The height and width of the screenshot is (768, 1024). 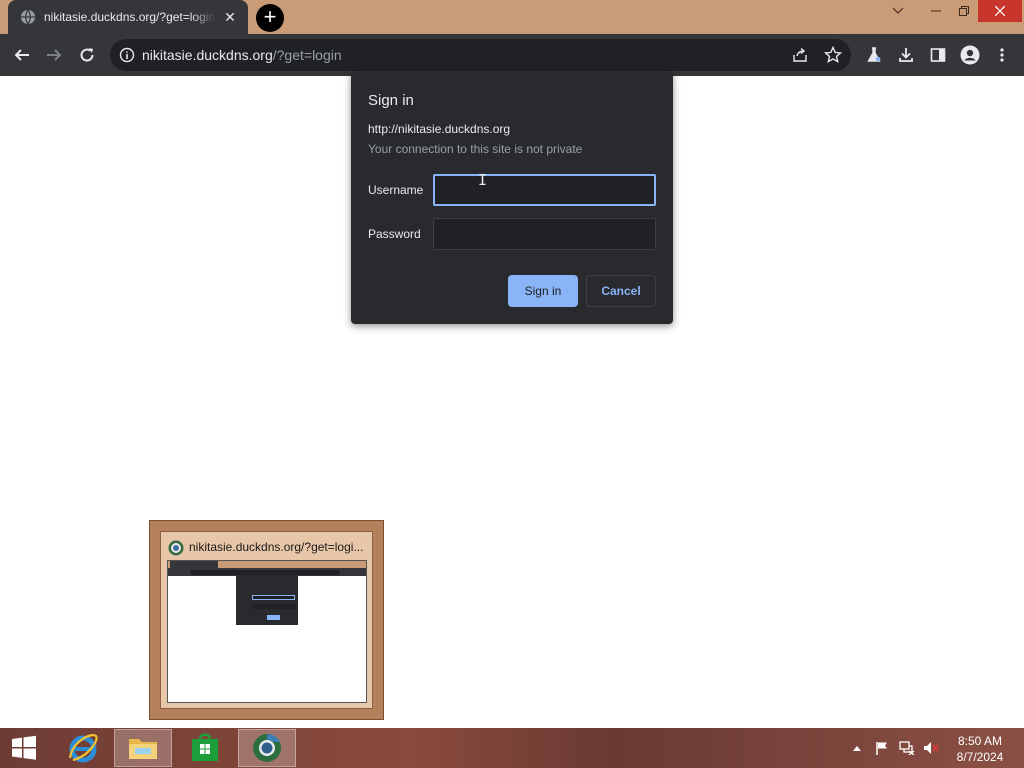 What do you see at coordinates (273, 597) in the screenshot?
I see `thumbnail-username-field` at bounding box center [273, 597].